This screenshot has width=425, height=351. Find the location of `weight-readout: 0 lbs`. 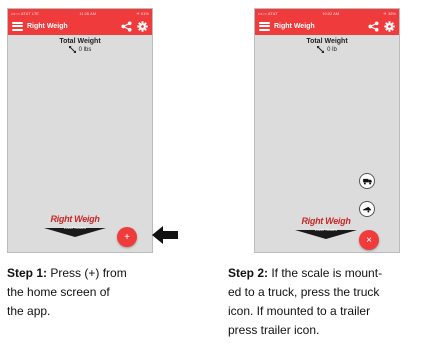

weight-readout: 0 lbs is located at coordinates (80, 49).